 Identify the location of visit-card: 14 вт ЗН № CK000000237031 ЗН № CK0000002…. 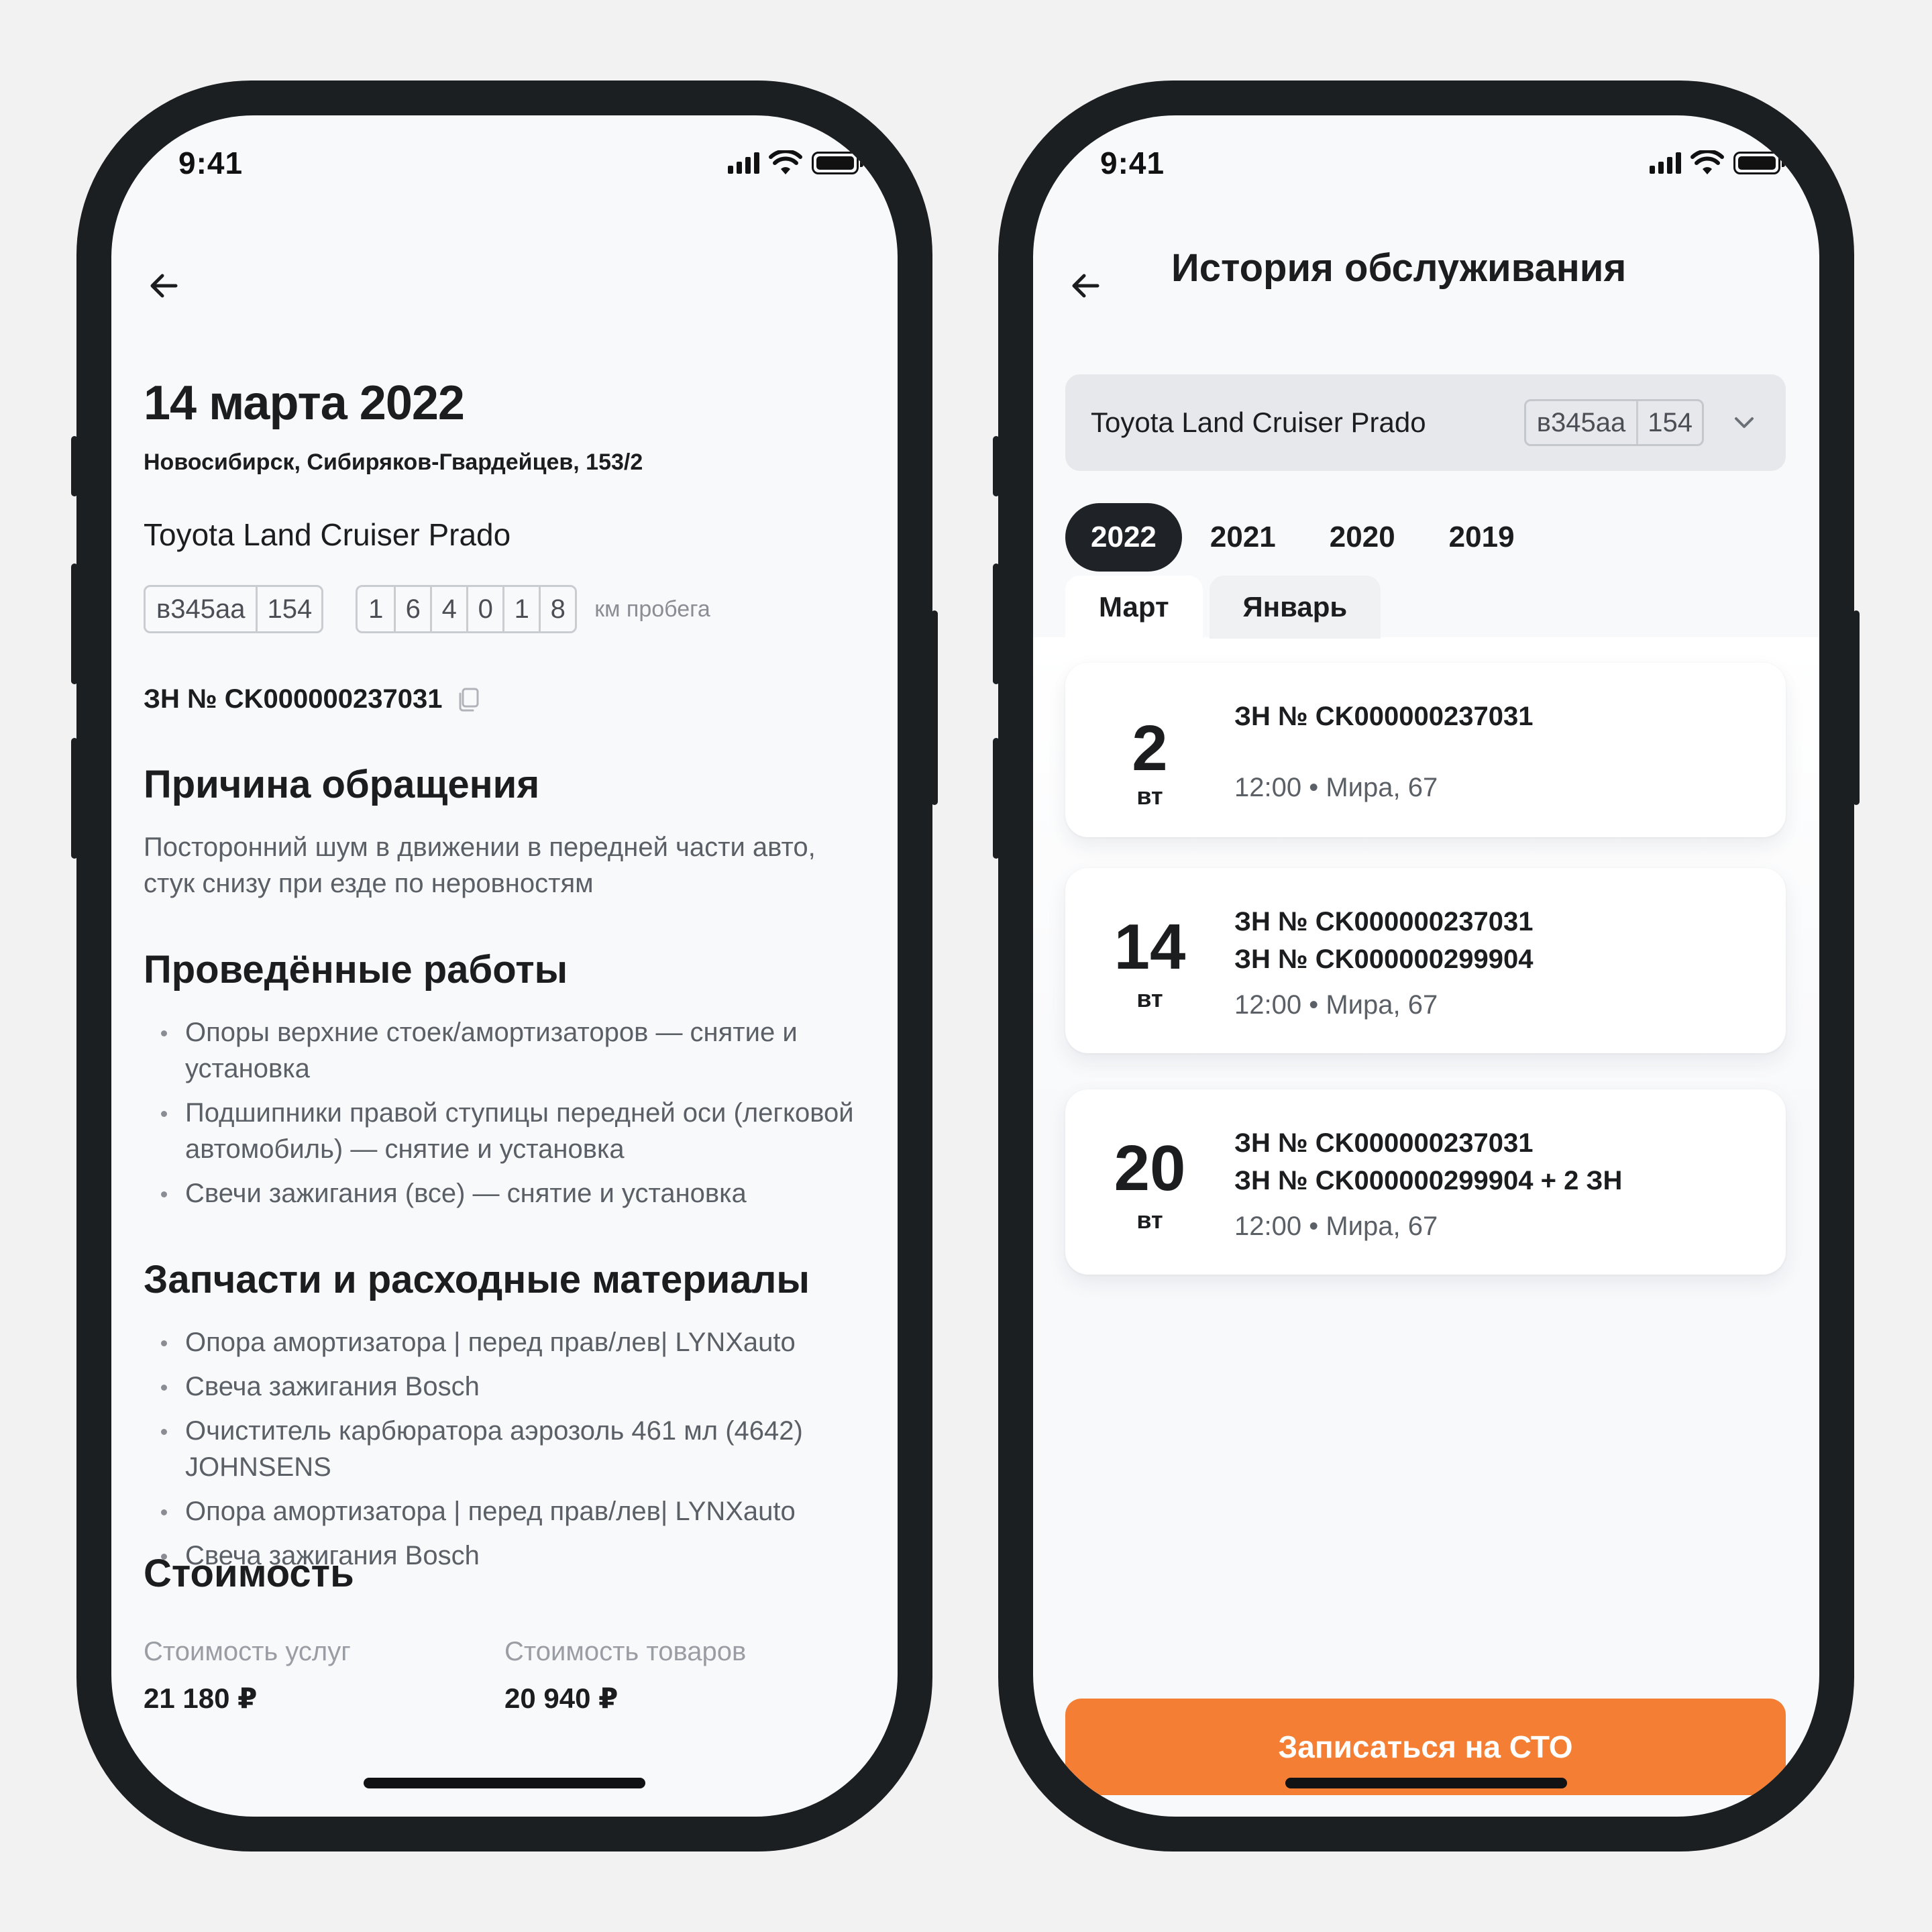
(1425, 960).